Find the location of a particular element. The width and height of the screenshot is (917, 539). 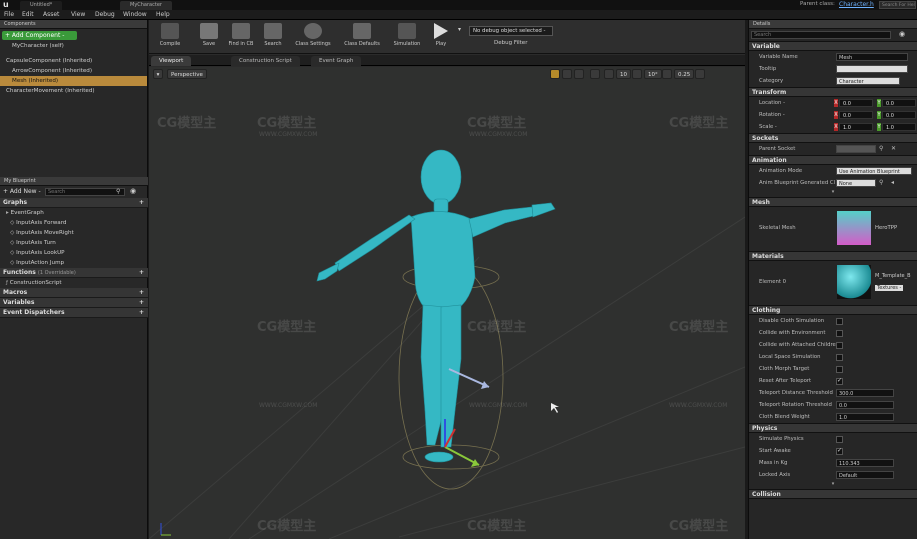

x-value-input: 1.0 is located at coordinates (856, 127).